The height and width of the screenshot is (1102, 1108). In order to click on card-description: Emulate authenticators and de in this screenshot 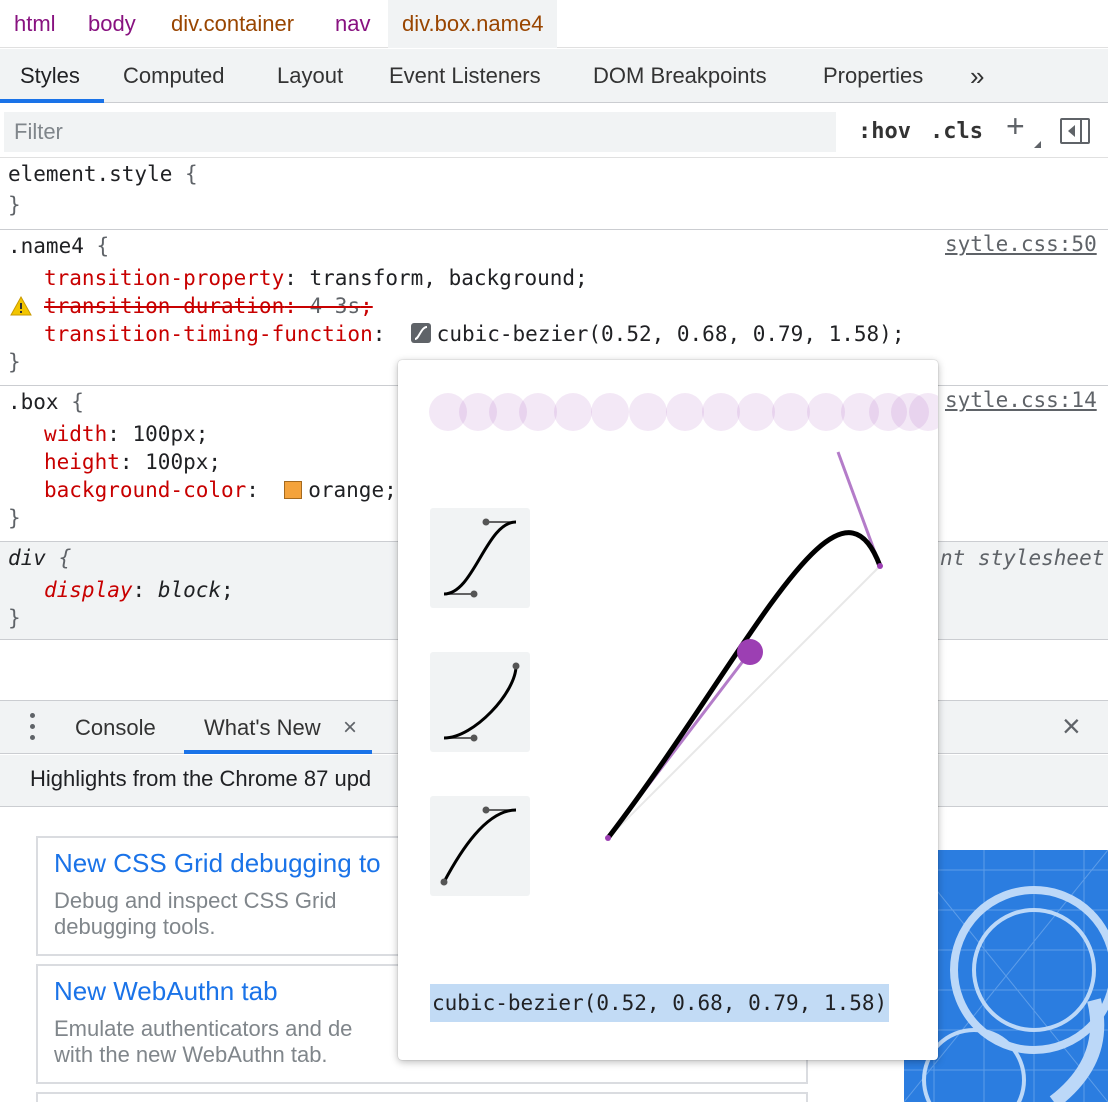, I will do `click(203, 1028)`.